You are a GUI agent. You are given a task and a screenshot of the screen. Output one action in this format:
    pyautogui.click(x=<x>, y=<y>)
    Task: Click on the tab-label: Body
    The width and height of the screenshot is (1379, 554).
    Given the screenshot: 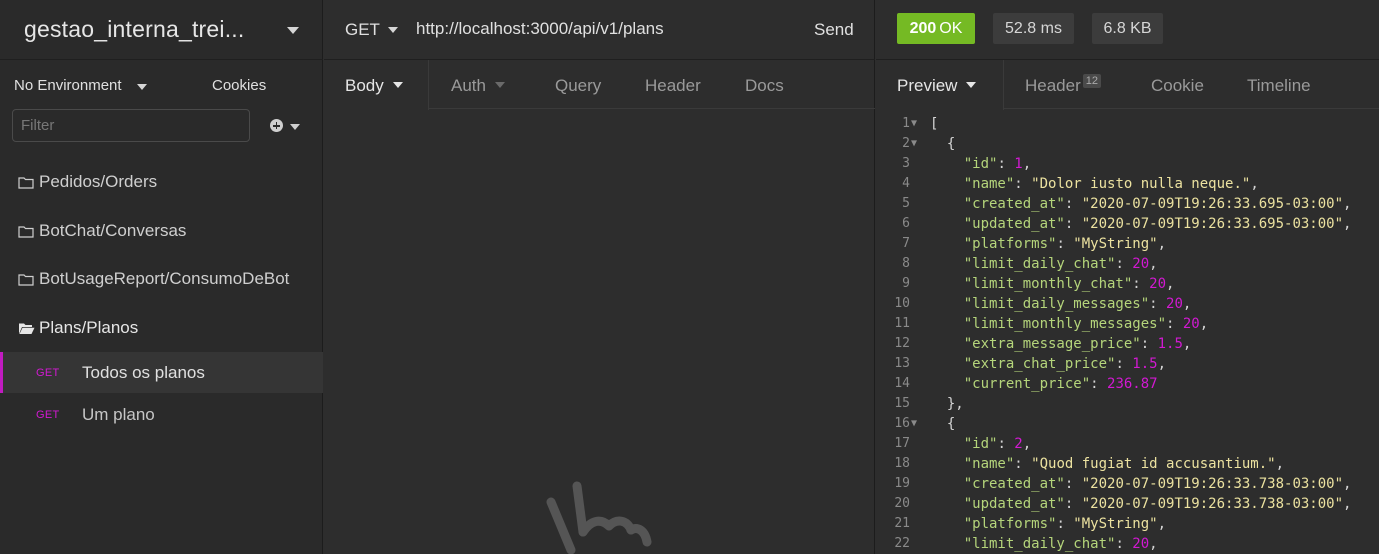 What is the action you would take?
    pyautogui.click(x=364, y=85)
    